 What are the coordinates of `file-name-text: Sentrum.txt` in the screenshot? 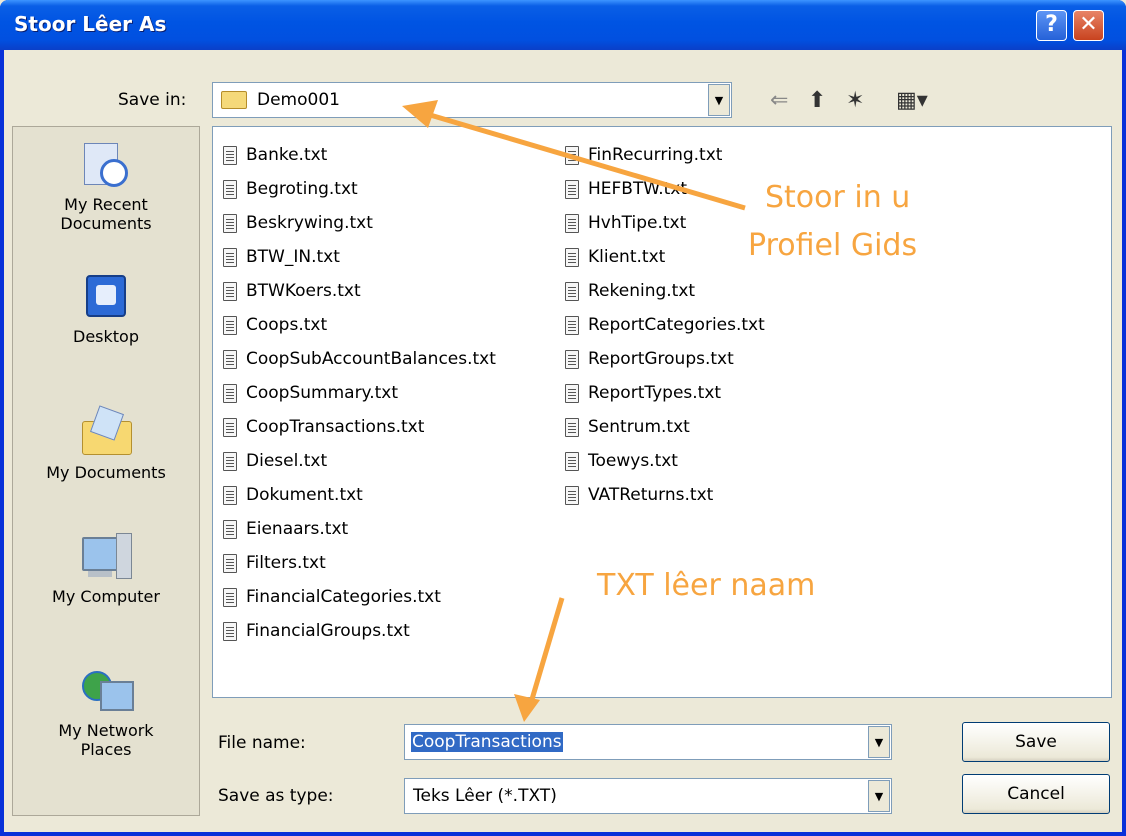 It's located at (639, 427).